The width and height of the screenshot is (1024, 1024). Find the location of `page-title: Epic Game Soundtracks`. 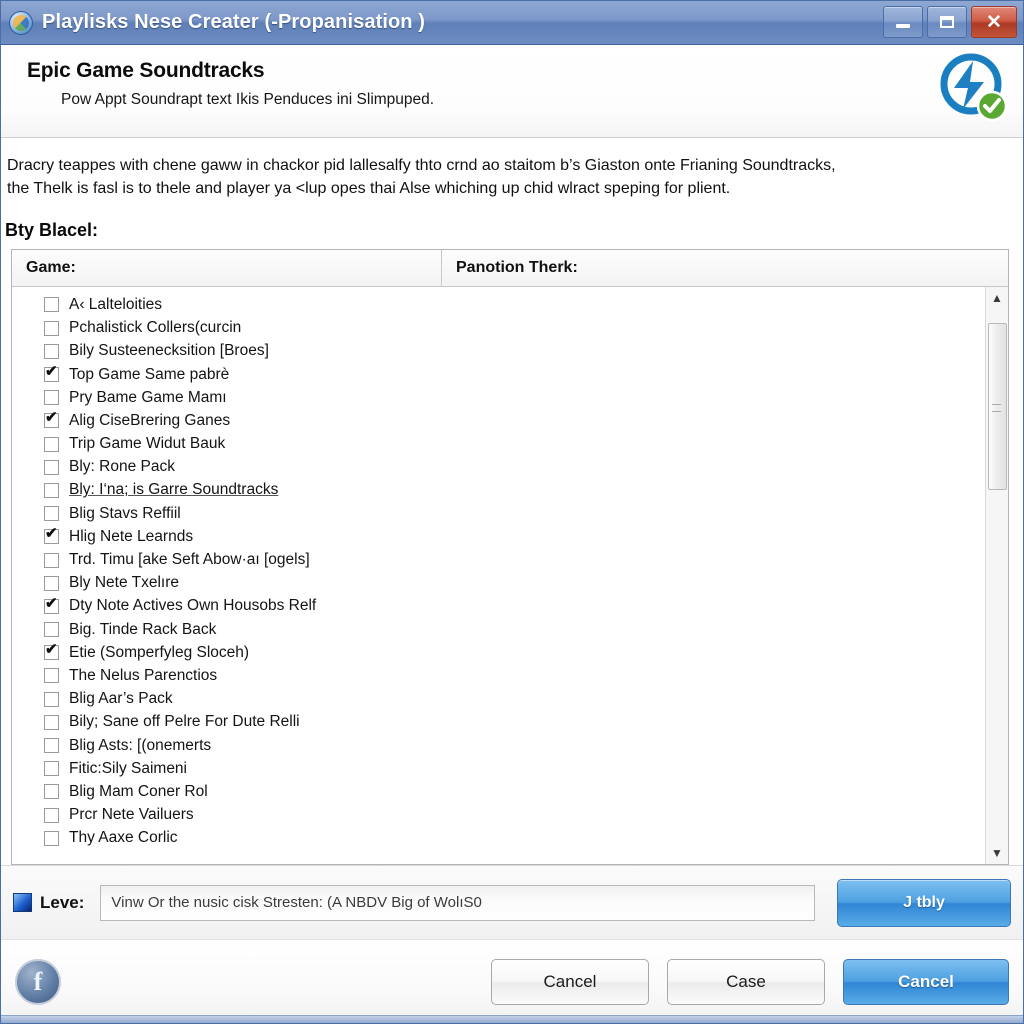

page-title: Epic Game Soundtracks is located at coordinates (146, 70).